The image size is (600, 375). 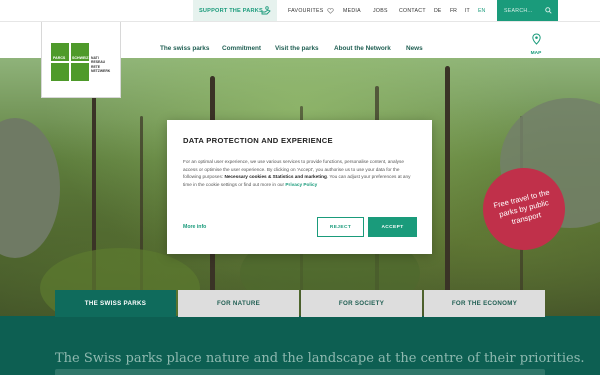 What do you see at coordinates (340, 227) in the screenshot?
I see `reject-button: REJECT` at bounding box center [340, 227].